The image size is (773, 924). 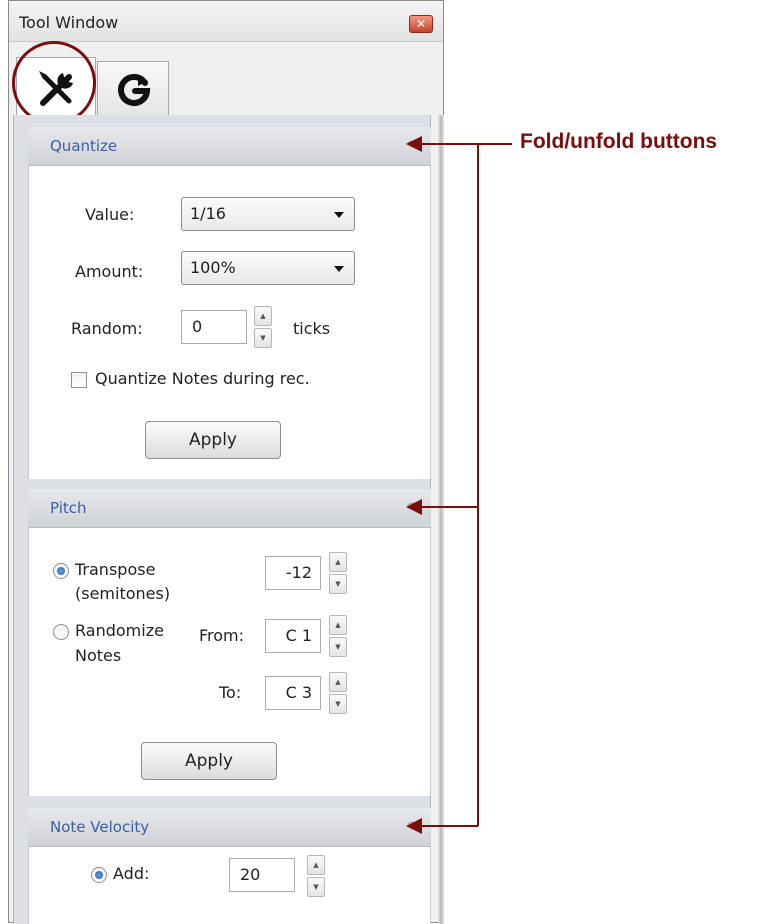 I want to click on fold-button-note-velocity: ︽, so click(x=412, y=826).